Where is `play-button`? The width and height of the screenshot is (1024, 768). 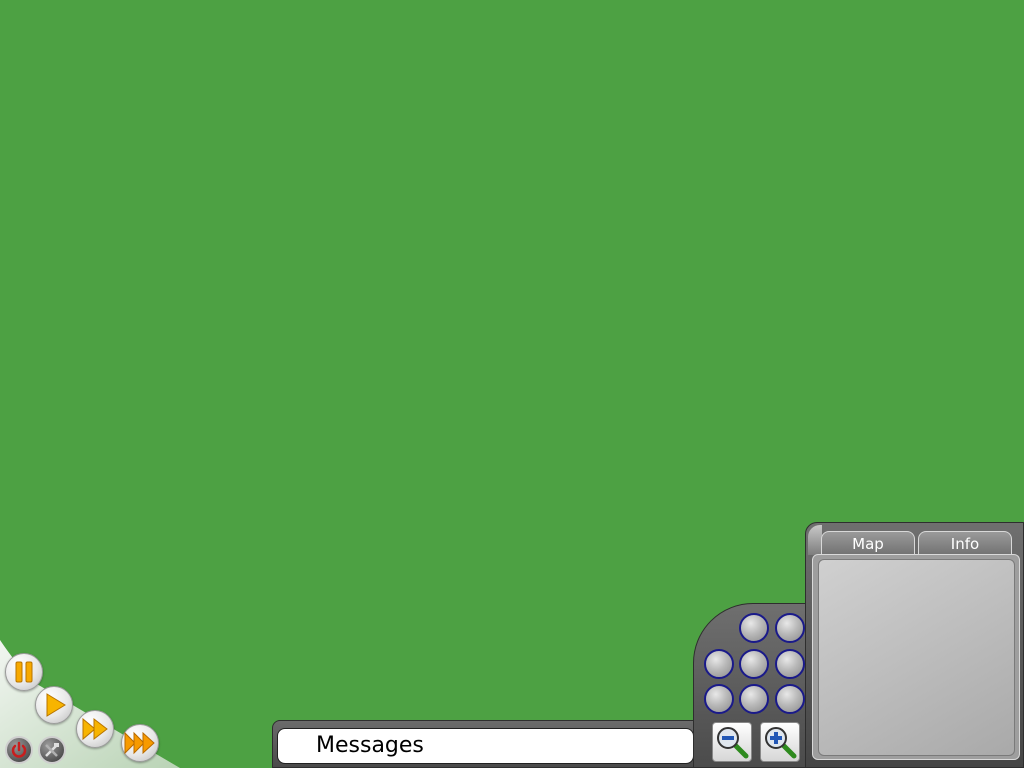
play-button is located at coordinates (54, 705).